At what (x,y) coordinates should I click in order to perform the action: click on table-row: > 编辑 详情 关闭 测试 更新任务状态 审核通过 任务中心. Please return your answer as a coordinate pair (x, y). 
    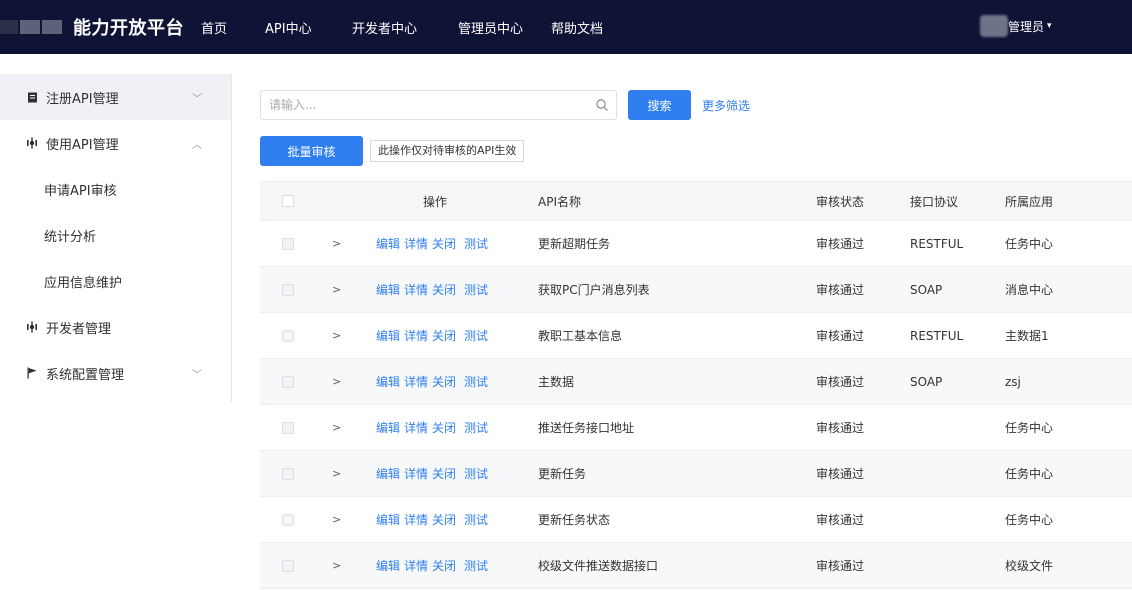
    Looking at the image, I should click on (696, 520).